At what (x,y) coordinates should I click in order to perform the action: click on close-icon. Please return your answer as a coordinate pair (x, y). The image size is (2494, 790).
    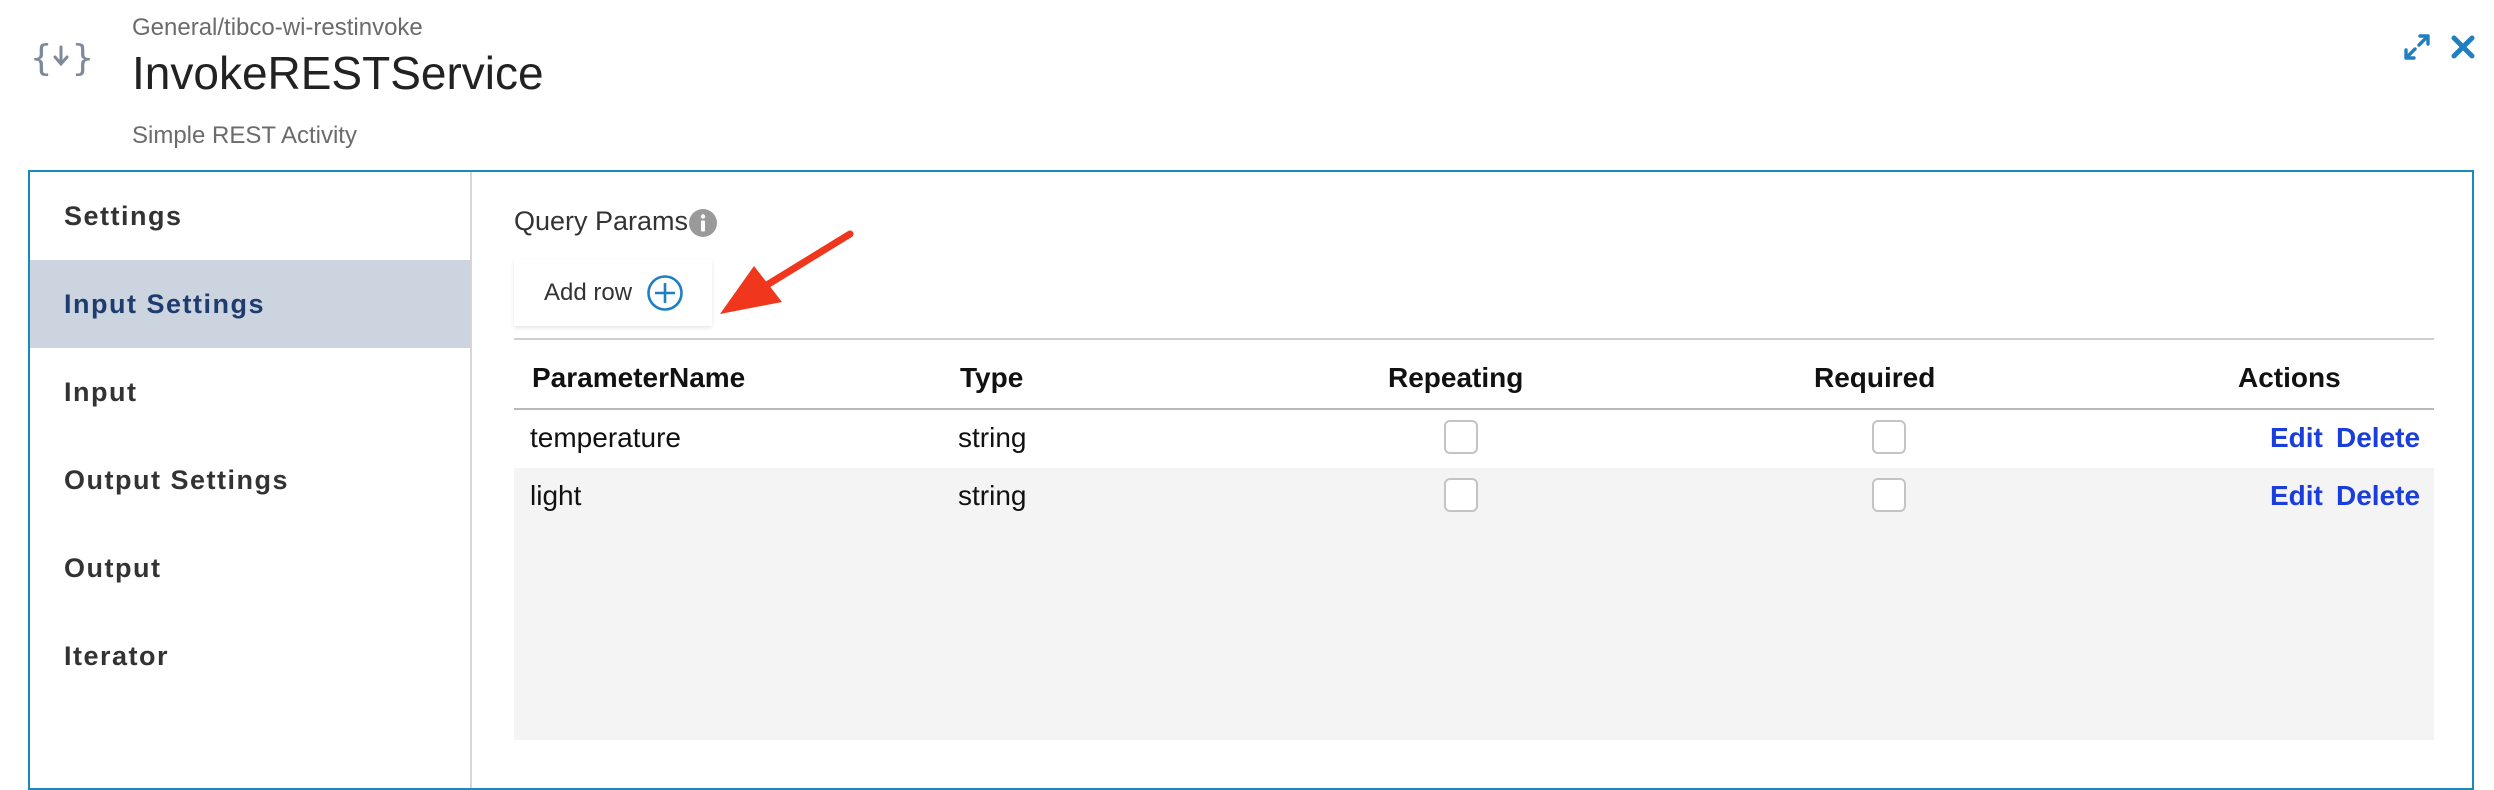
    Looking at the image, I should click on (2463, 47).